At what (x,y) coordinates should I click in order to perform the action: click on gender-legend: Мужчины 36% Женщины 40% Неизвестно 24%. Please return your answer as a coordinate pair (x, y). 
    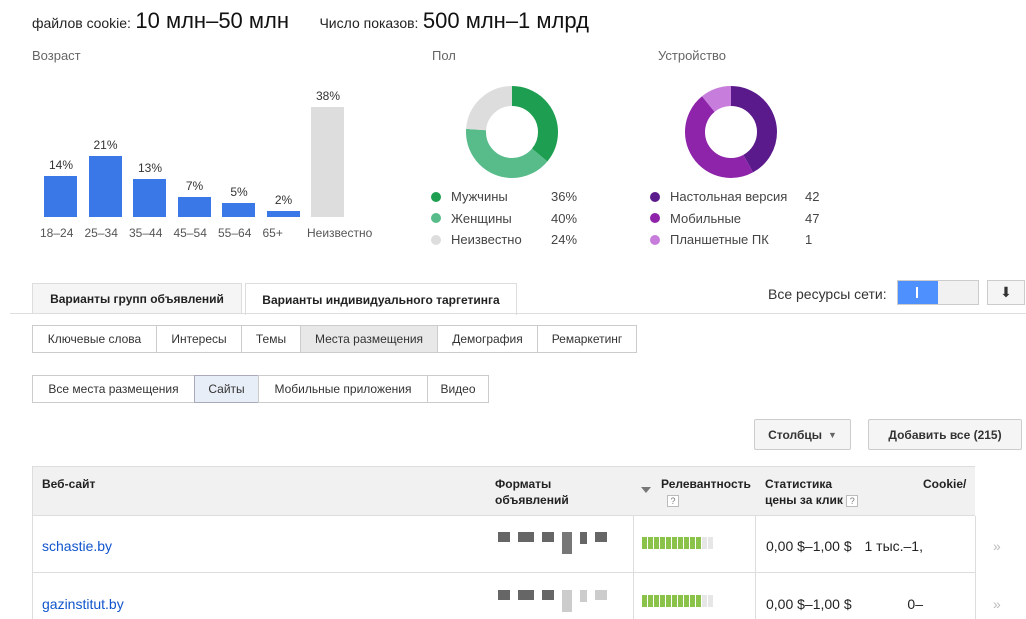
    Looking at the image, I should click on (504, 218).